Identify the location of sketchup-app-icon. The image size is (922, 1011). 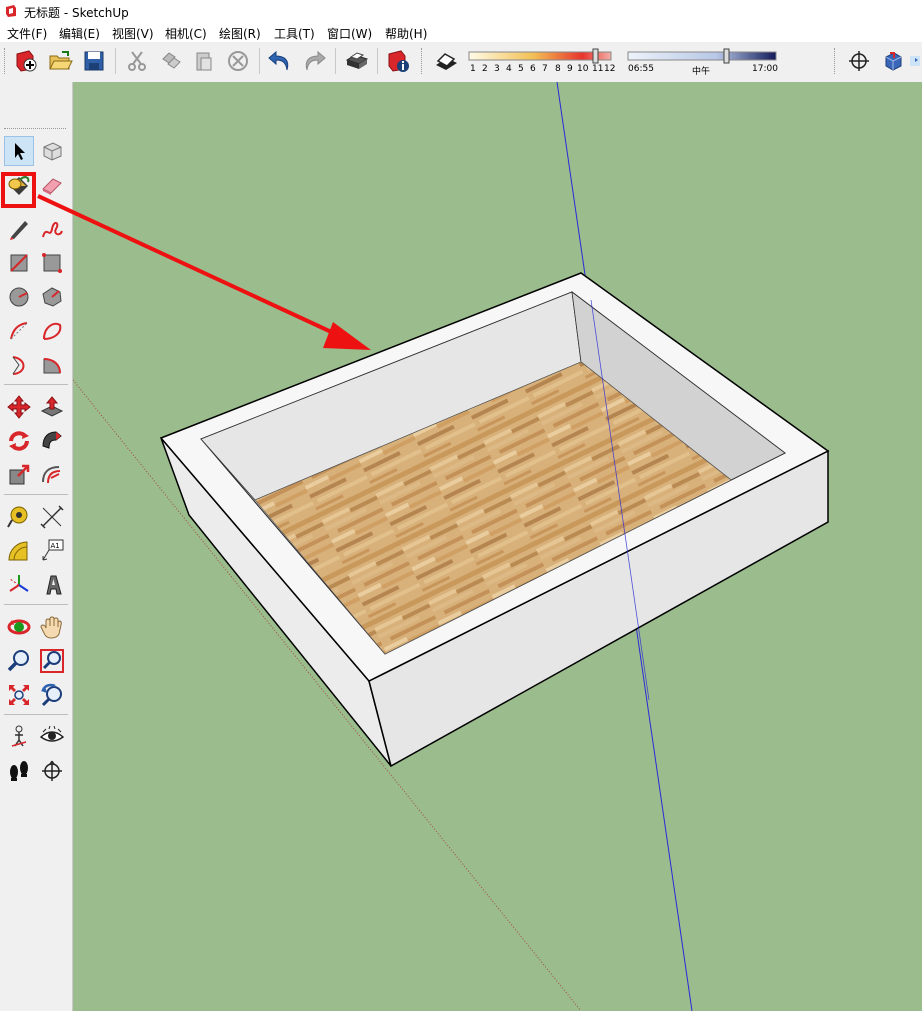
(11, 11).